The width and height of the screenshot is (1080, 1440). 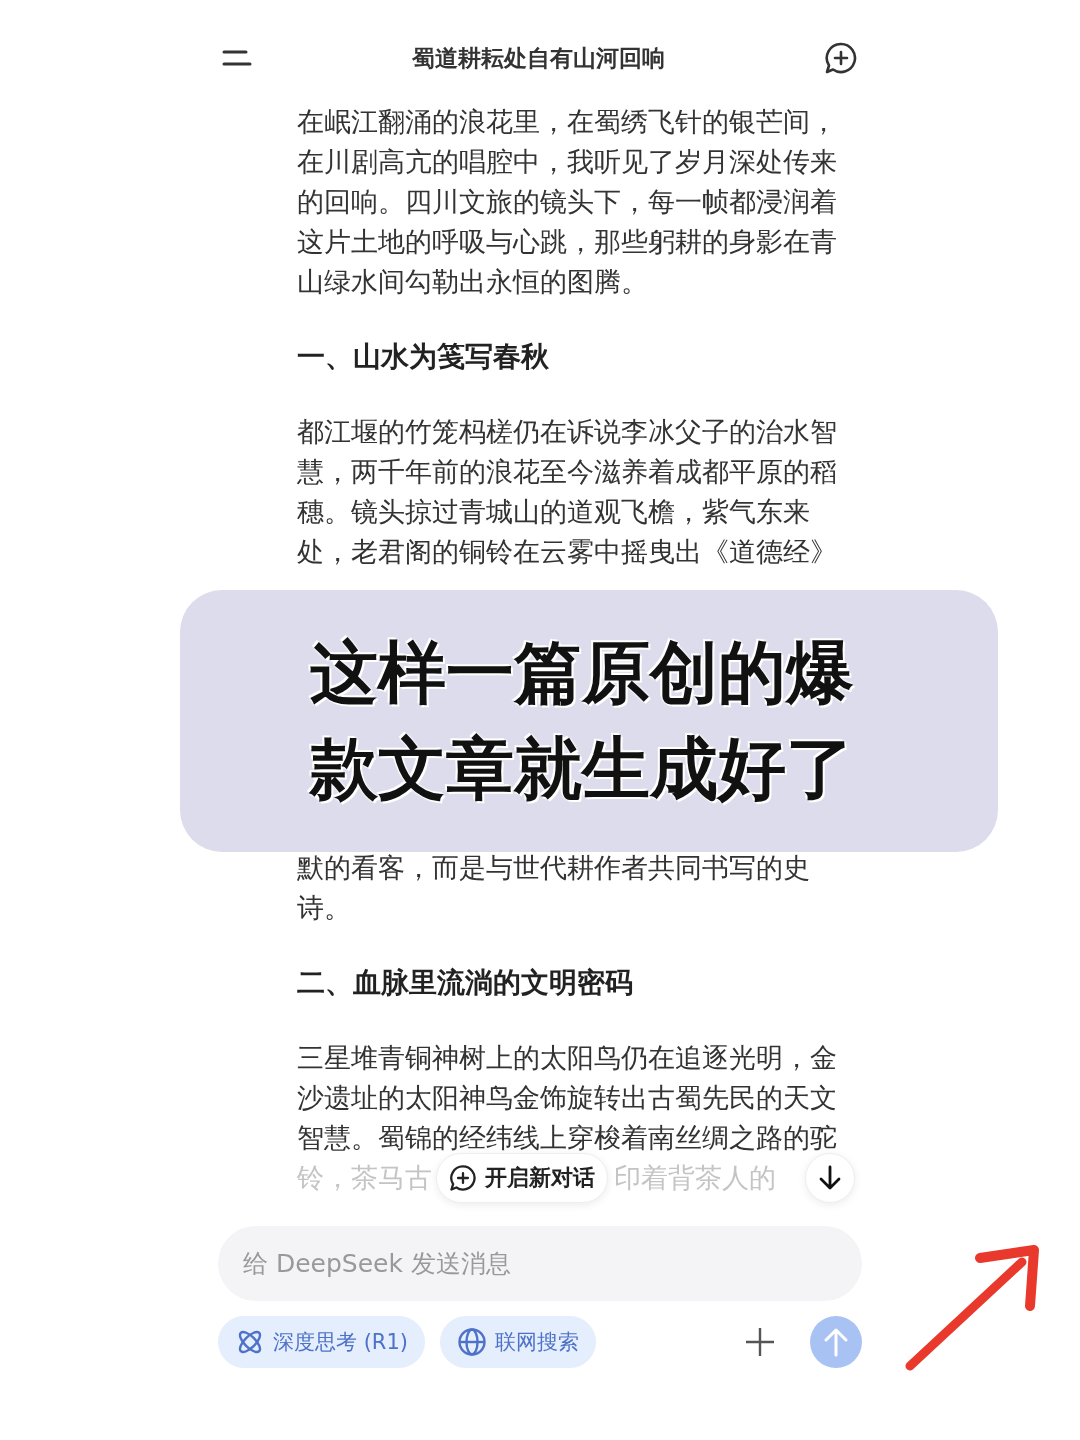 I want to click on article-paragraph: 默的看客，而是与世代耕作者共同书写的史诗。, so click(x=554, y=888).